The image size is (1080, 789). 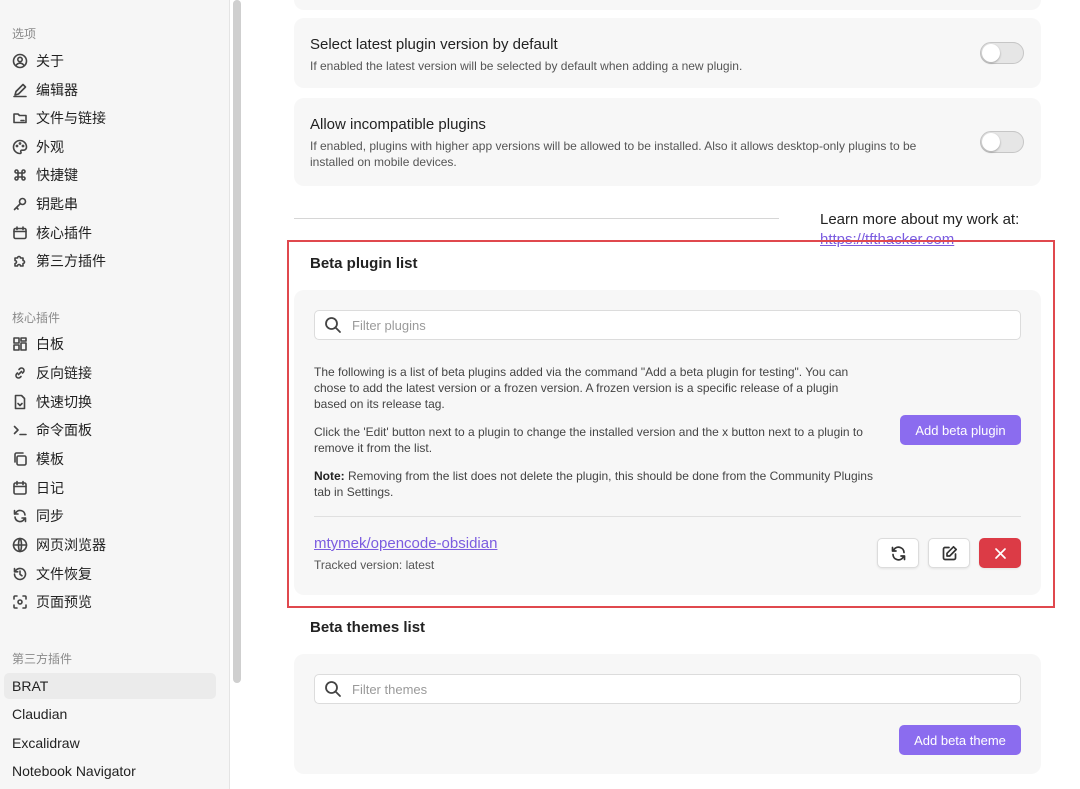 I want to click on add-beta-plugin-button: Add beta plugin, so click(x=960, y=430).